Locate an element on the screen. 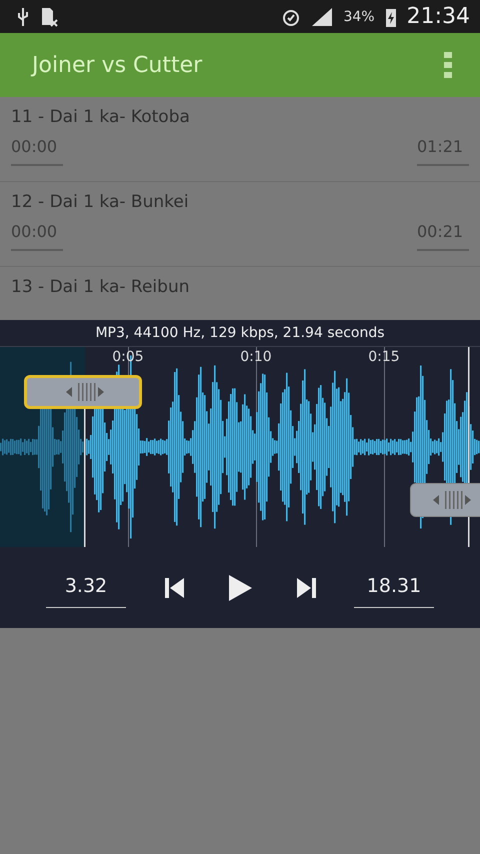 The height and width of the screenshot is (854, 480). clock-time: 21:34 is located at coordinates (438, 16).